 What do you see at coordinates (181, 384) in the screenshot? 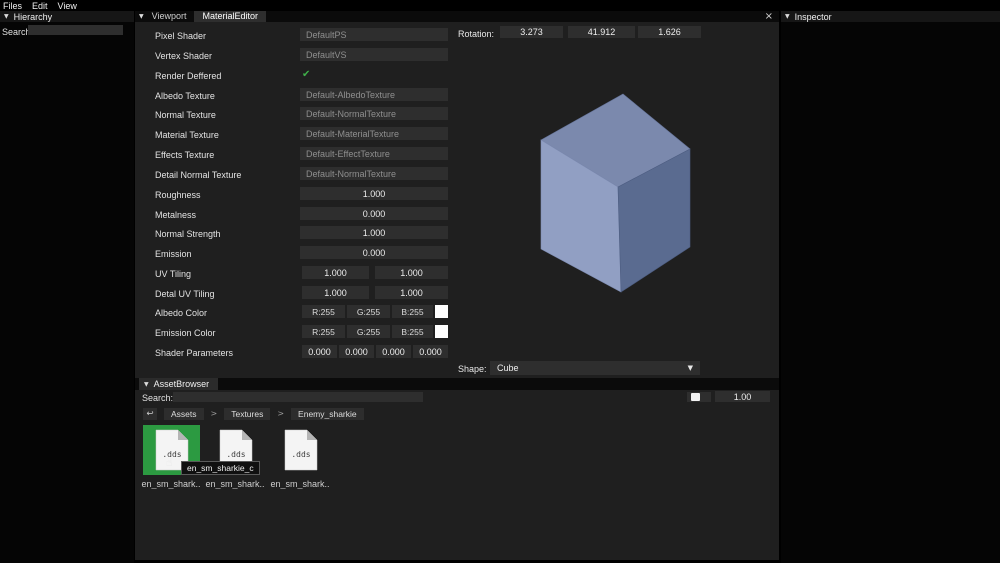
I see `asset-browser-title: AssetBrowser` at bounding box center [181, 384].